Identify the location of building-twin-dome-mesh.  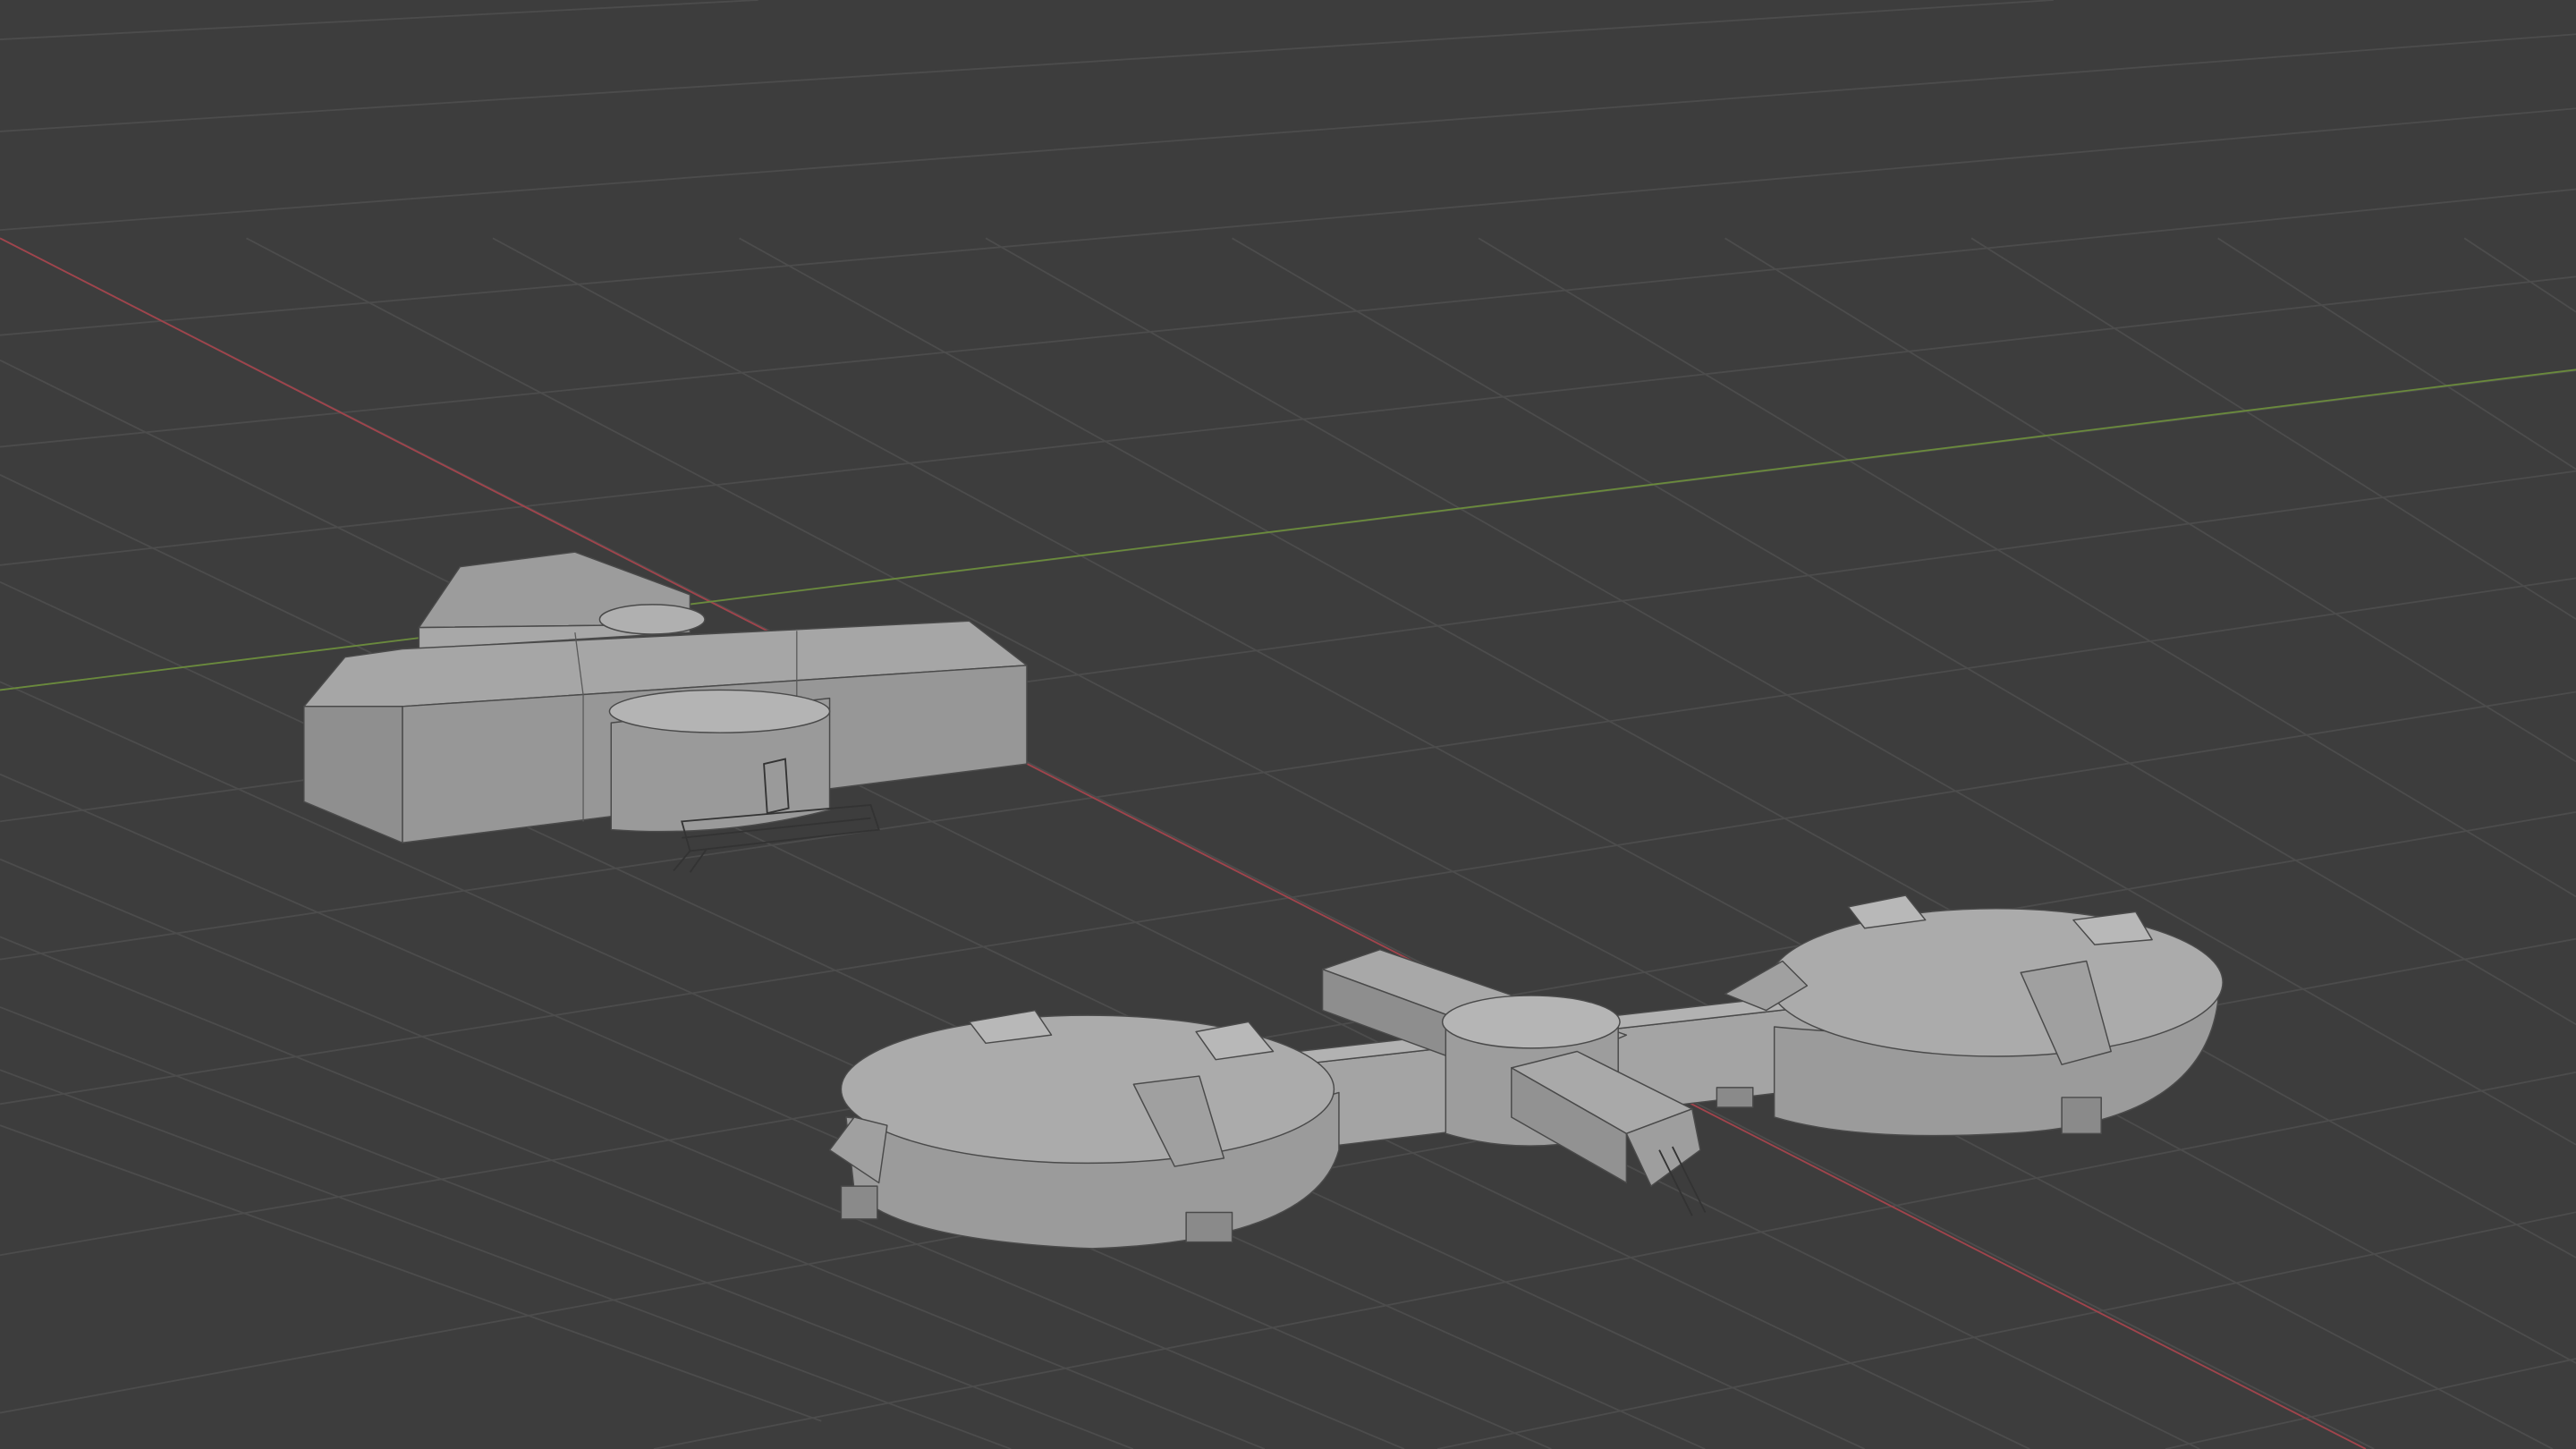
(1526, 1072).